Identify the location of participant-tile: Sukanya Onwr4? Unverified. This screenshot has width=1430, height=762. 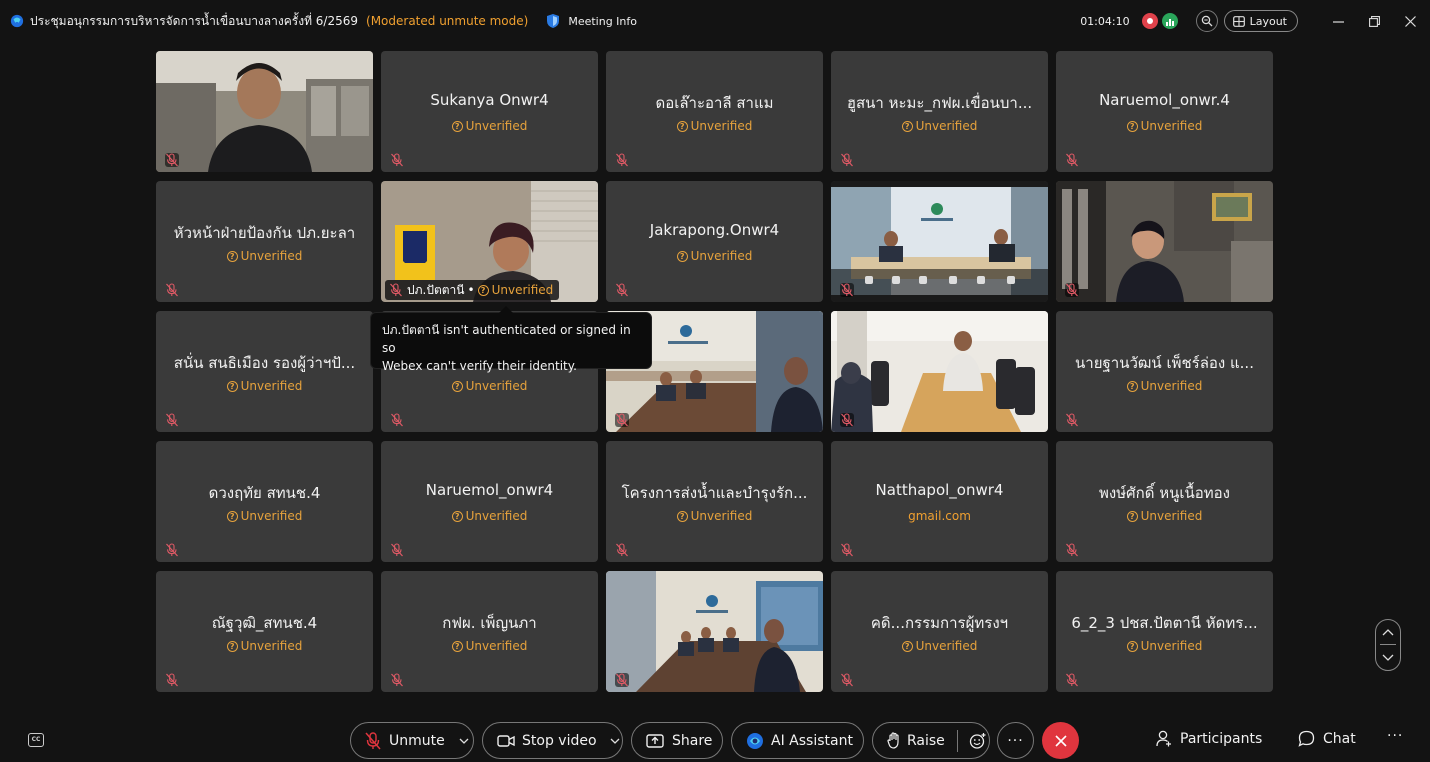
(489, 111).